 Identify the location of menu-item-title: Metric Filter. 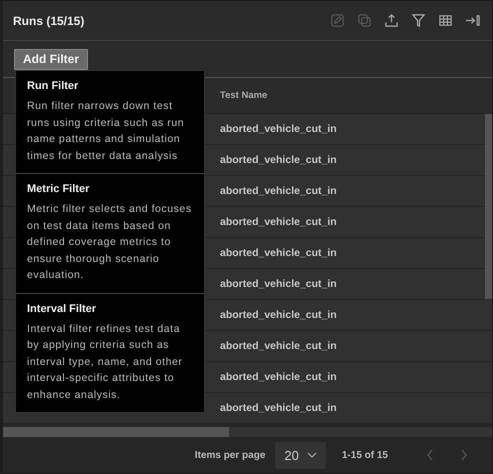
(58, 189).